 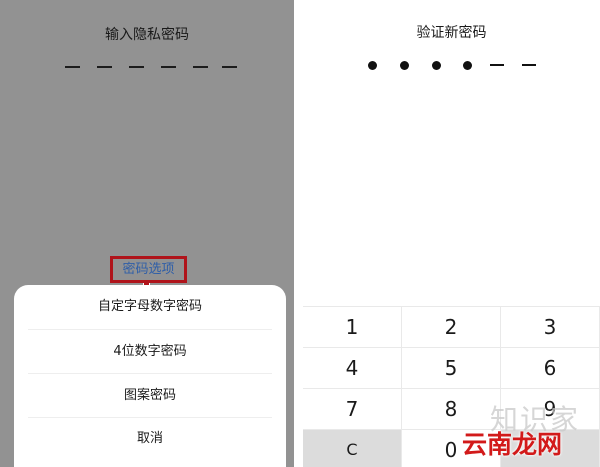 I want to click on password-options-button: 密码选项, so click(x=148, y=269).